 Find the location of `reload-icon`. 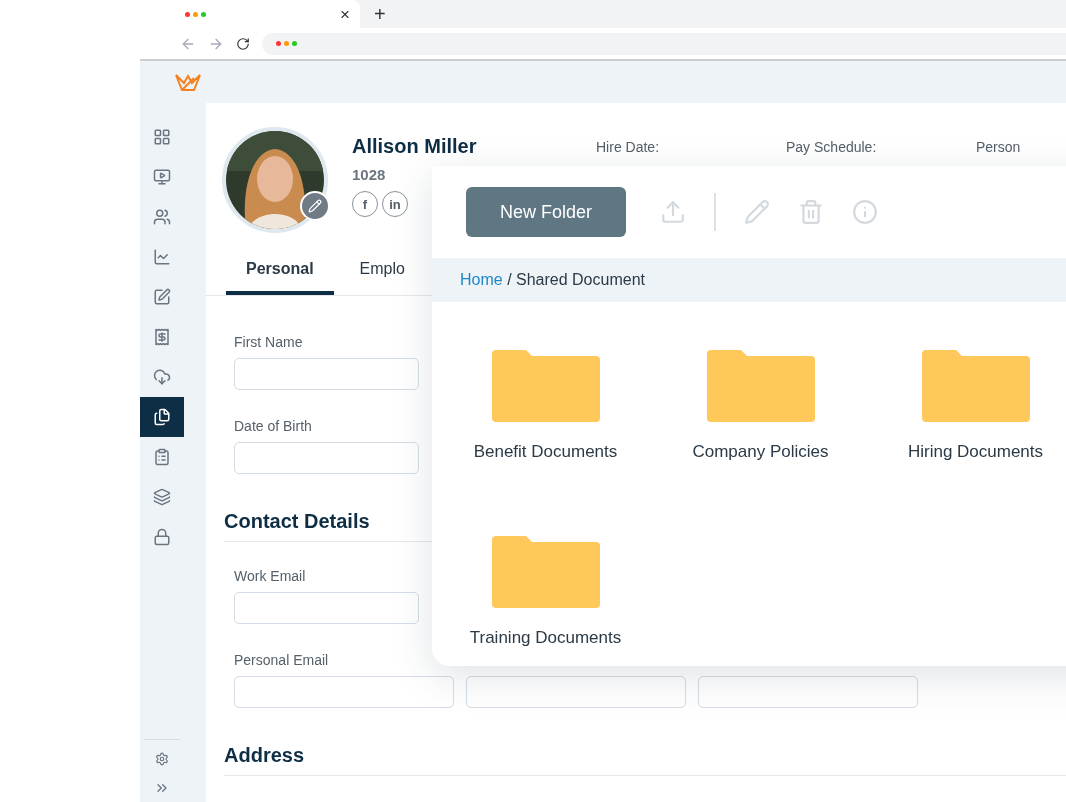

reload-icon is located at coordinates (243, 43).